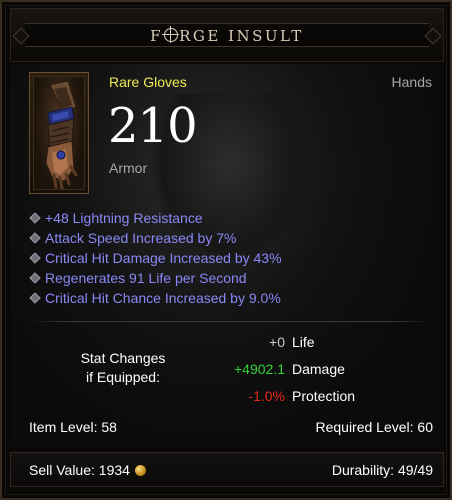 The width and height of the screenshot is (452, 500). I want to click on stat-change-value: +4902.1, so click(259, 369).